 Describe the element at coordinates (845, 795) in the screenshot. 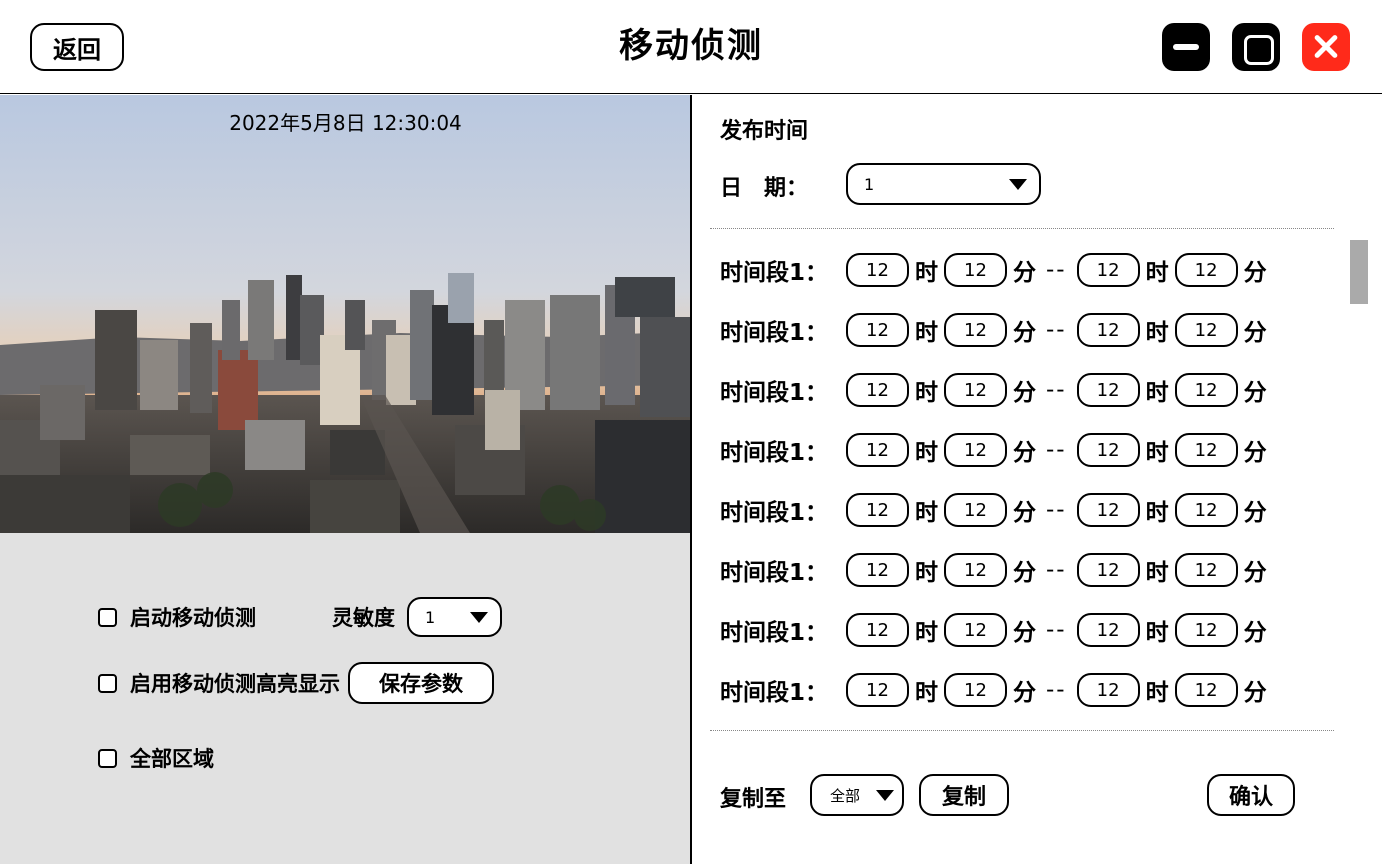

I see `copy-target-value: 全部` at that location.